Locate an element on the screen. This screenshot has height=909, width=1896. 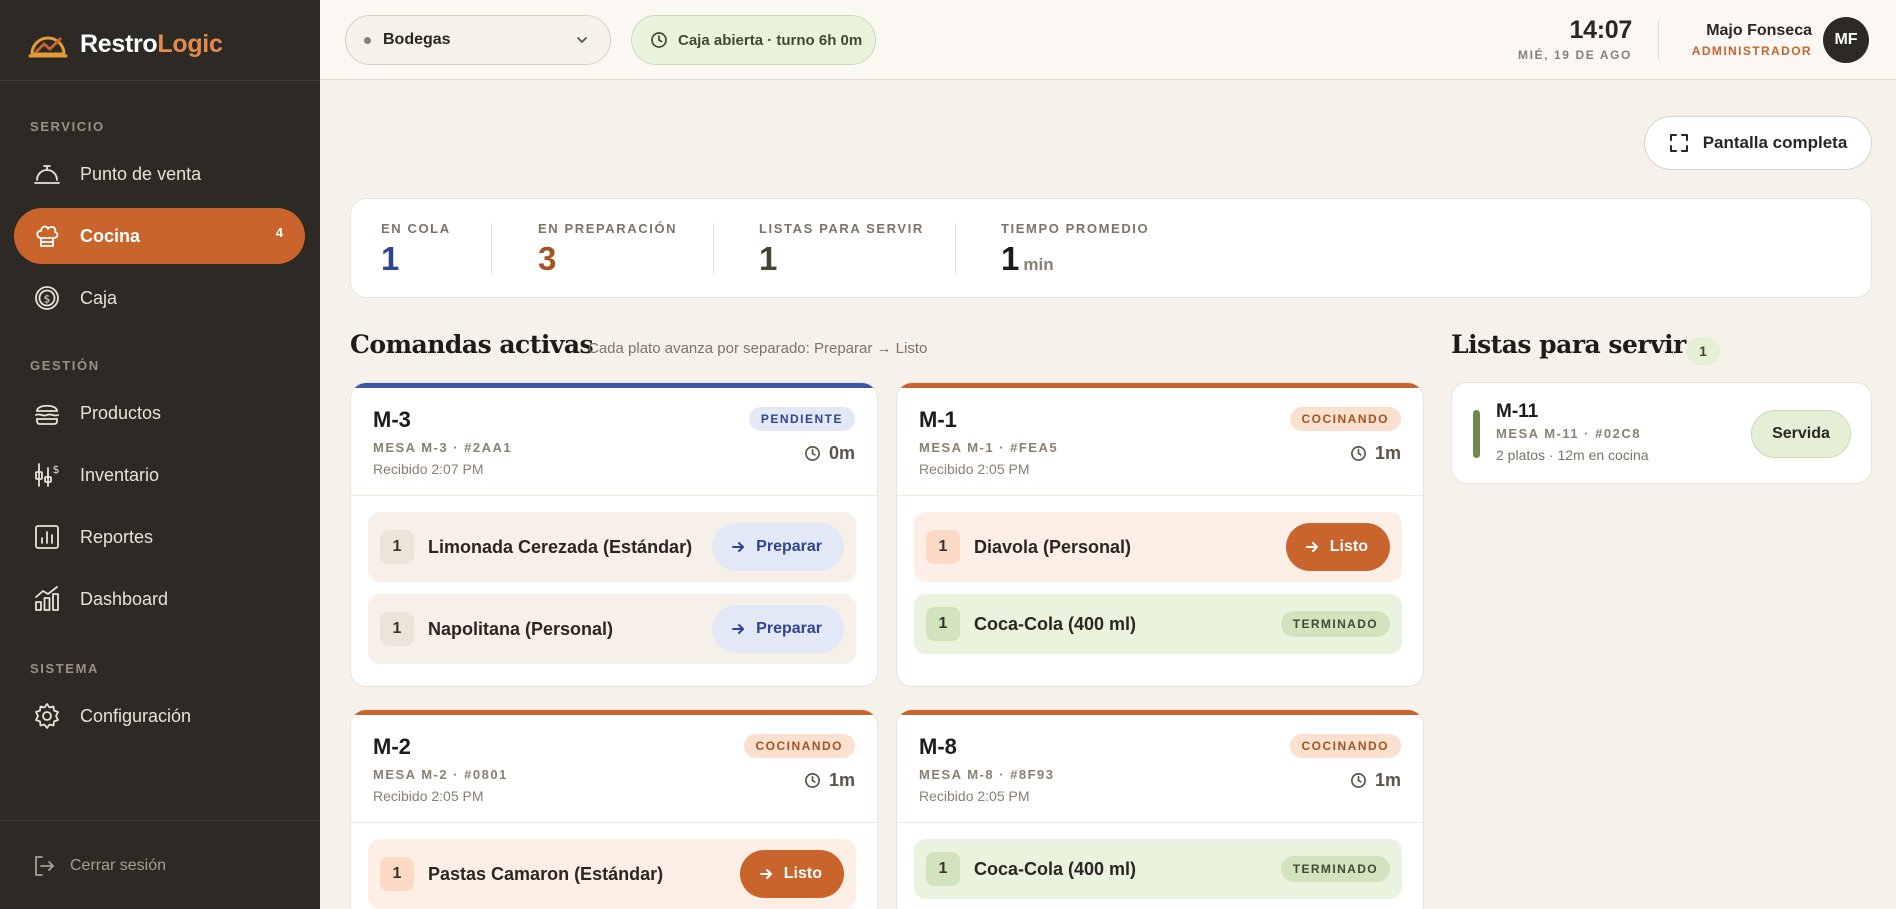
sidebar-item-caja: $ Caja is located at coordinates (159, 298).